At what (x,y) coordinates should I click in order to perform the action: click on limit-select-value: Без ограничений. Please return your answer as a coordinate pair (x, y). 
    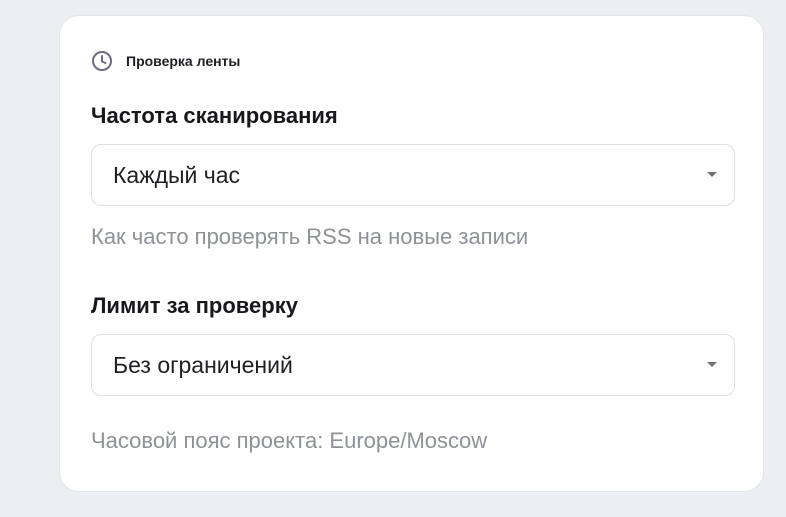
    Looking at the image, I should click on (203, 364).